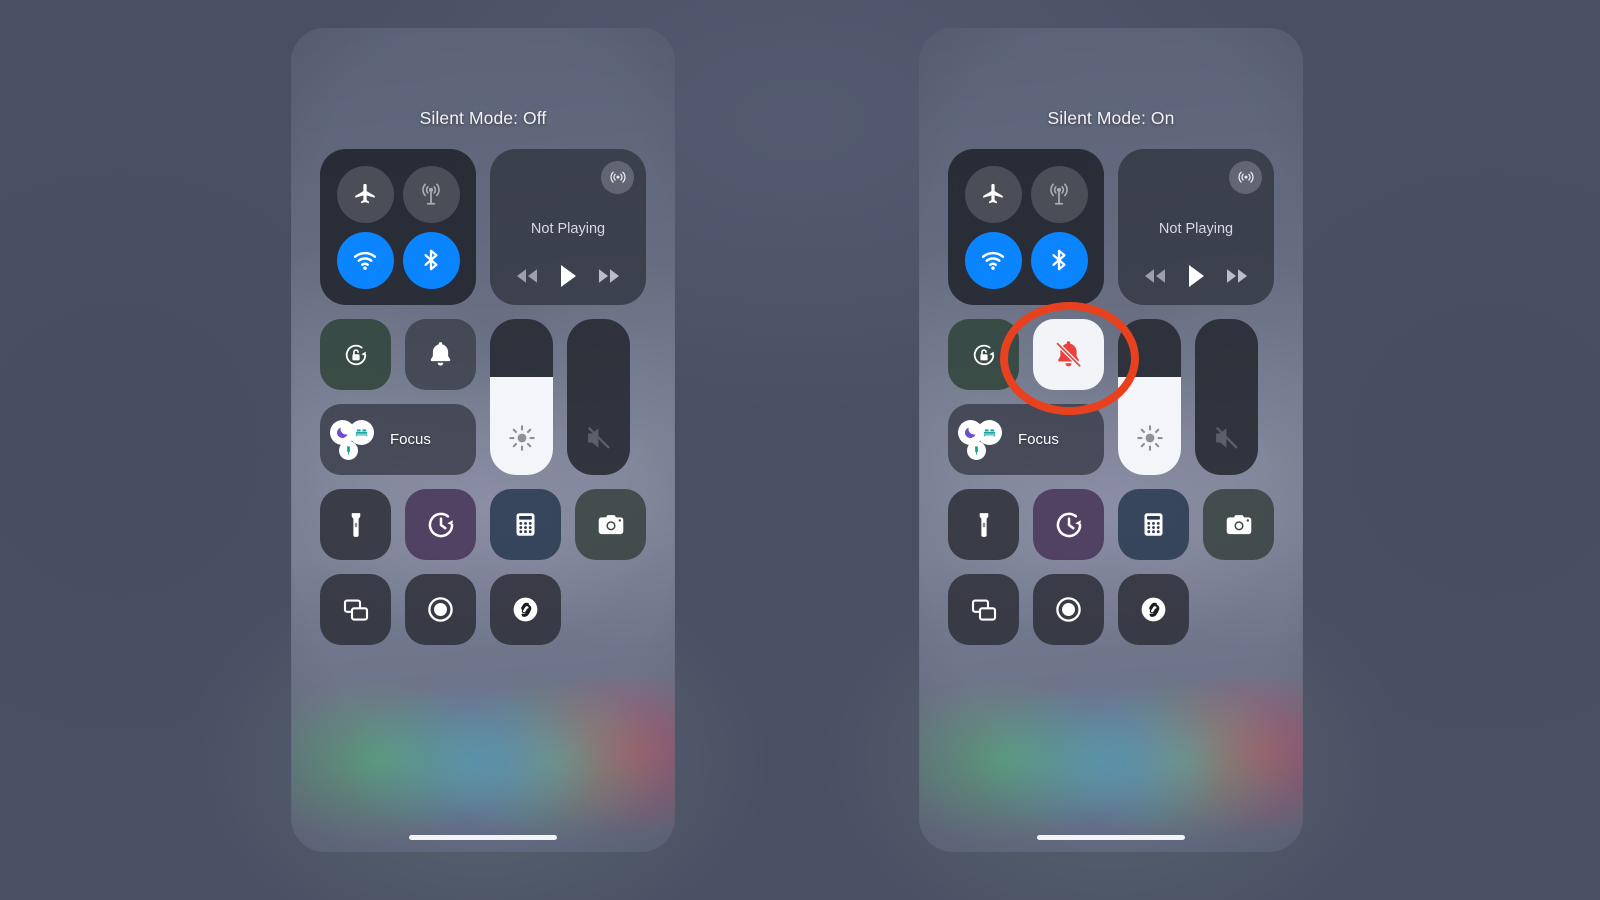 The image size is (1600, 900). I want to click on camera-icon, so click(610, 524).